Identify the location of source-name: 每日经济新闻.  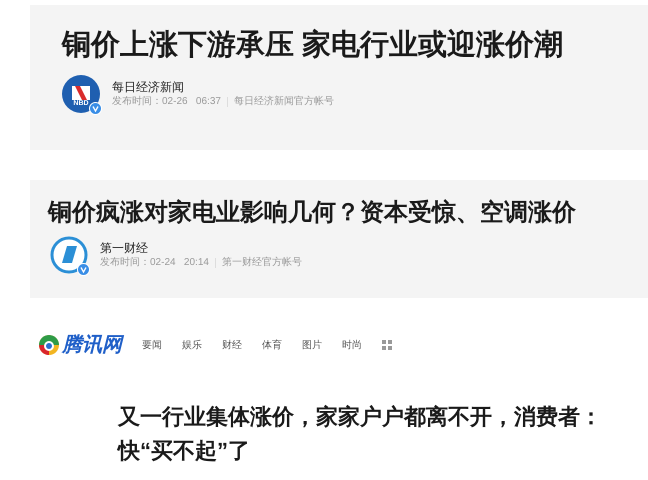
(223, 87).